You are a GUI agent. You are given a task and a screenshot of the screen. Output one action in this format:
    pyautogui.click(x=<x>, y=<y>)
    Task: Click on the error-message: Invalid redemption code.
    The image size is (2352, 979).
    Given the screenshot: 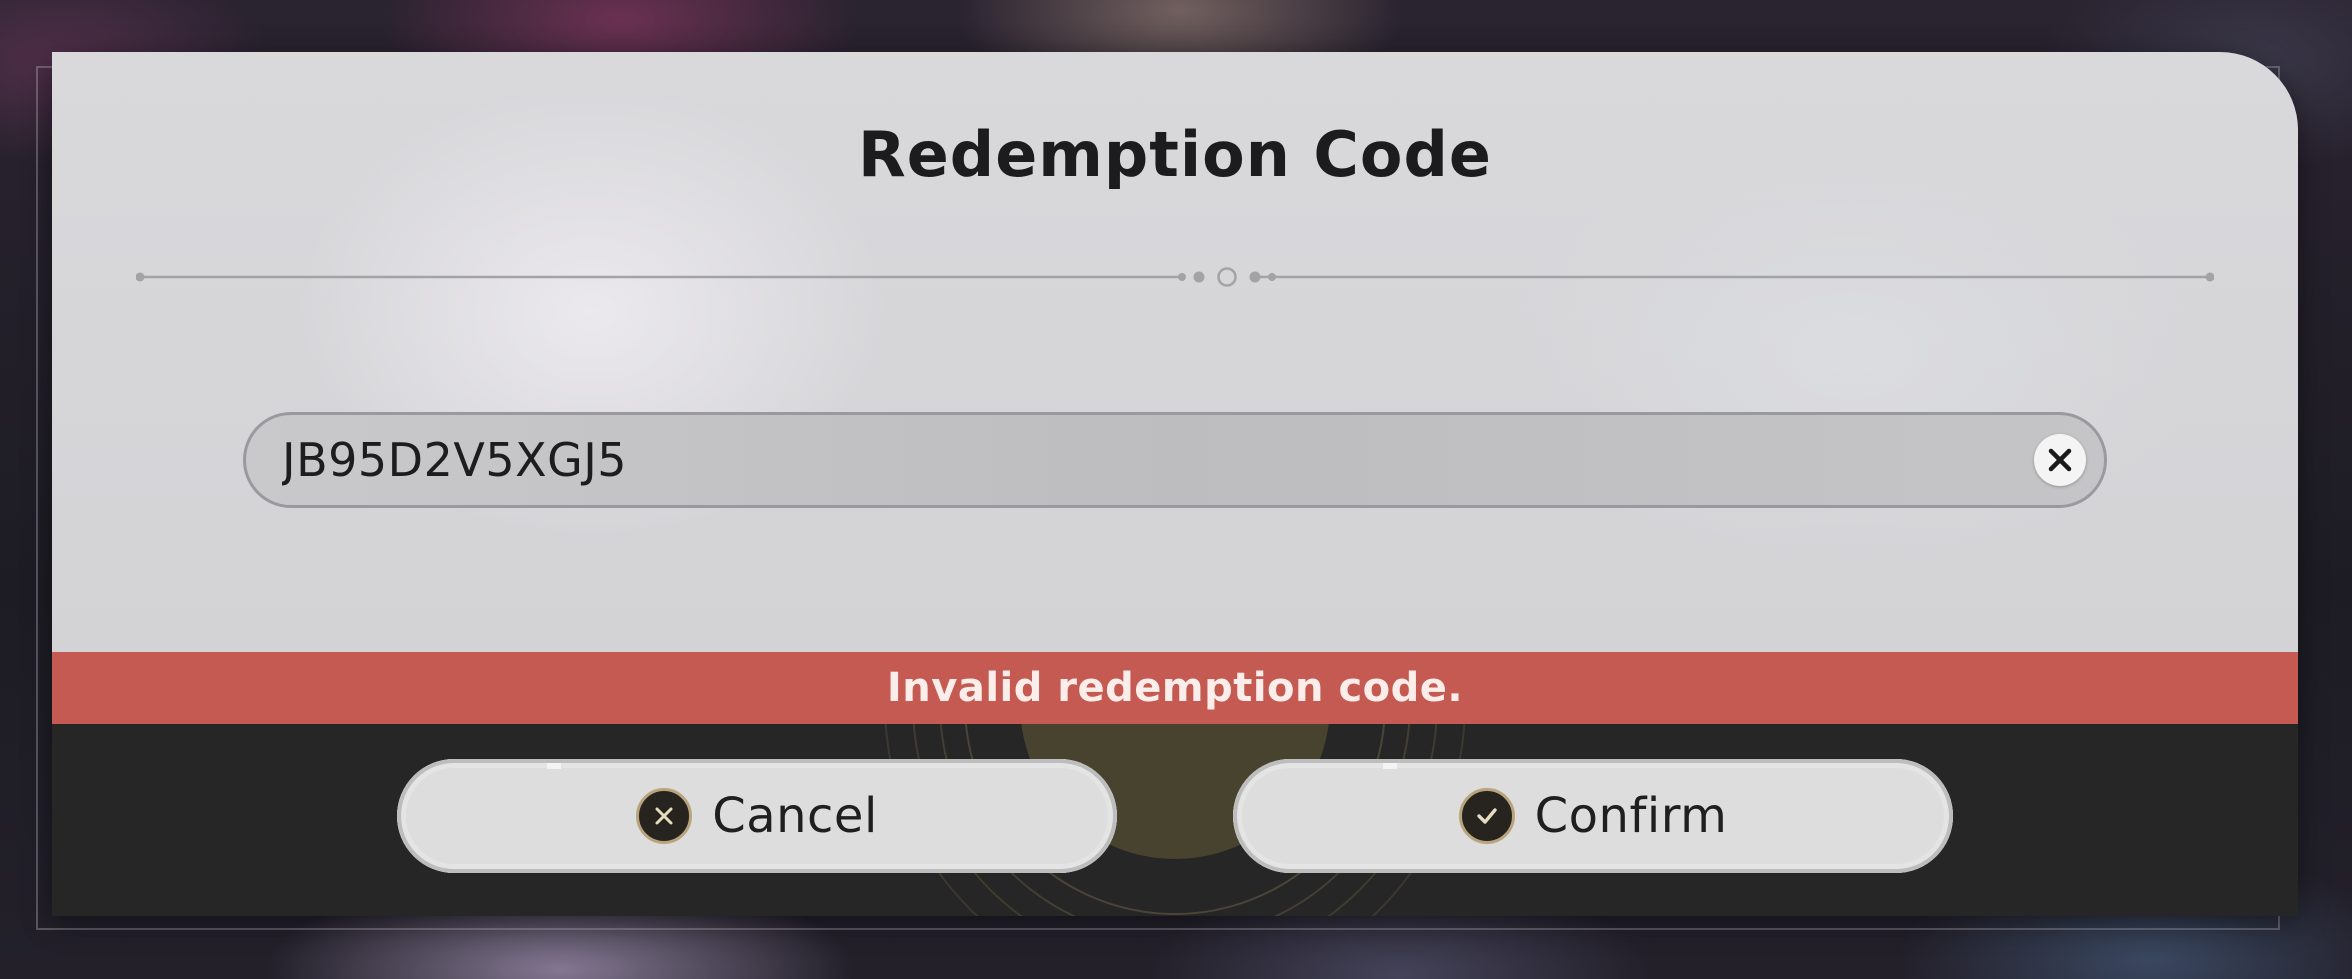 What is the action you would take?
    pyautogui.click(x=1175, y=688)
    